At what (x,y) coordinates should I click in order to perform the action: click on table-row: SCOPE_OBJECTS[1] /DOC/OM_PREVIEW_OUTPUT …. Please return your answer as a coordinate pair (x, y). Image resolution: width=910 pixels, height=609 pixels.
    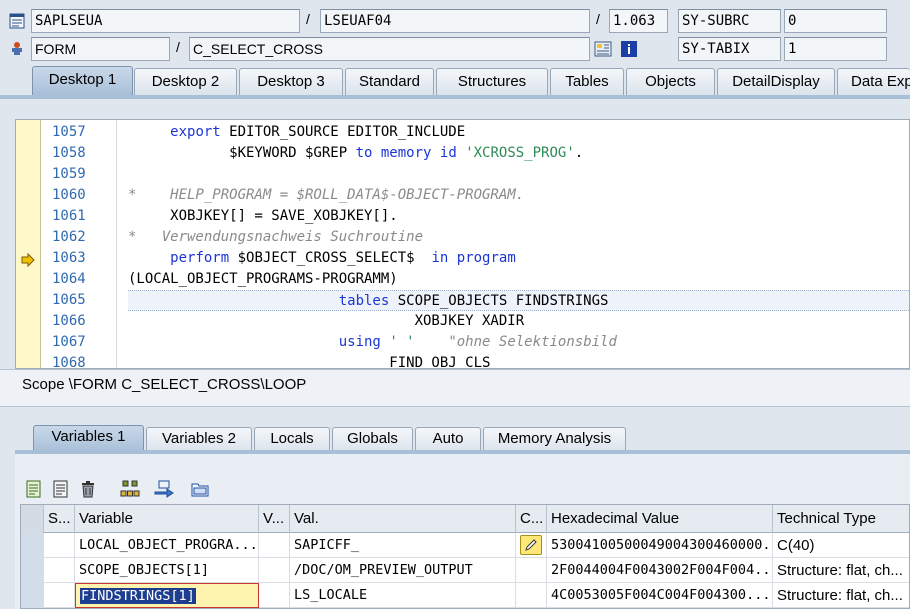
    Looking at the image, I should click on (465, 570).